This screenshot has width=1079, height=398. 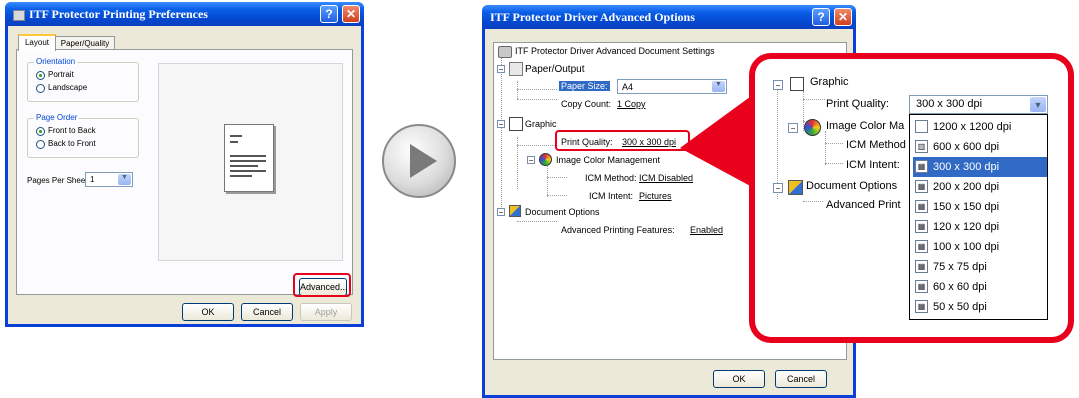 I want to click on dpi-option: ▦ 200 x 200 dpi, so click(x=980, y=187).